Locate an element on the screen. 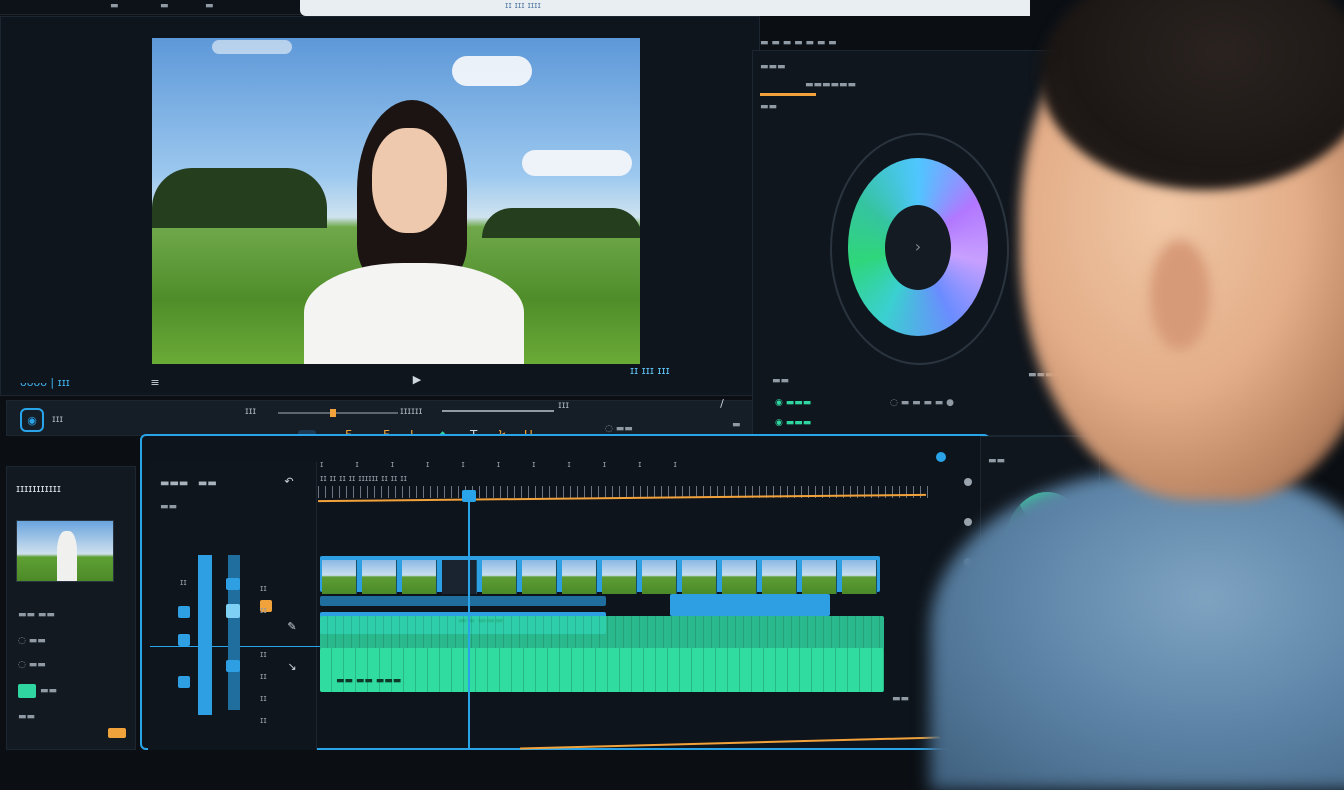 Image resolution: width=1344 pixels, height=790 pixels. window-title: ɪɪ ɪɪɪ ɪɪɪɪ is located at coordinates (523, 6).